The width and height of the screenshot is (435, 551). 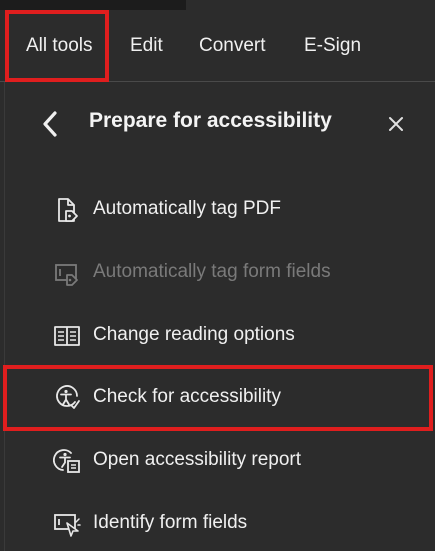 I want to click on tool-label: Change reading options, so click(x=194, y=334).